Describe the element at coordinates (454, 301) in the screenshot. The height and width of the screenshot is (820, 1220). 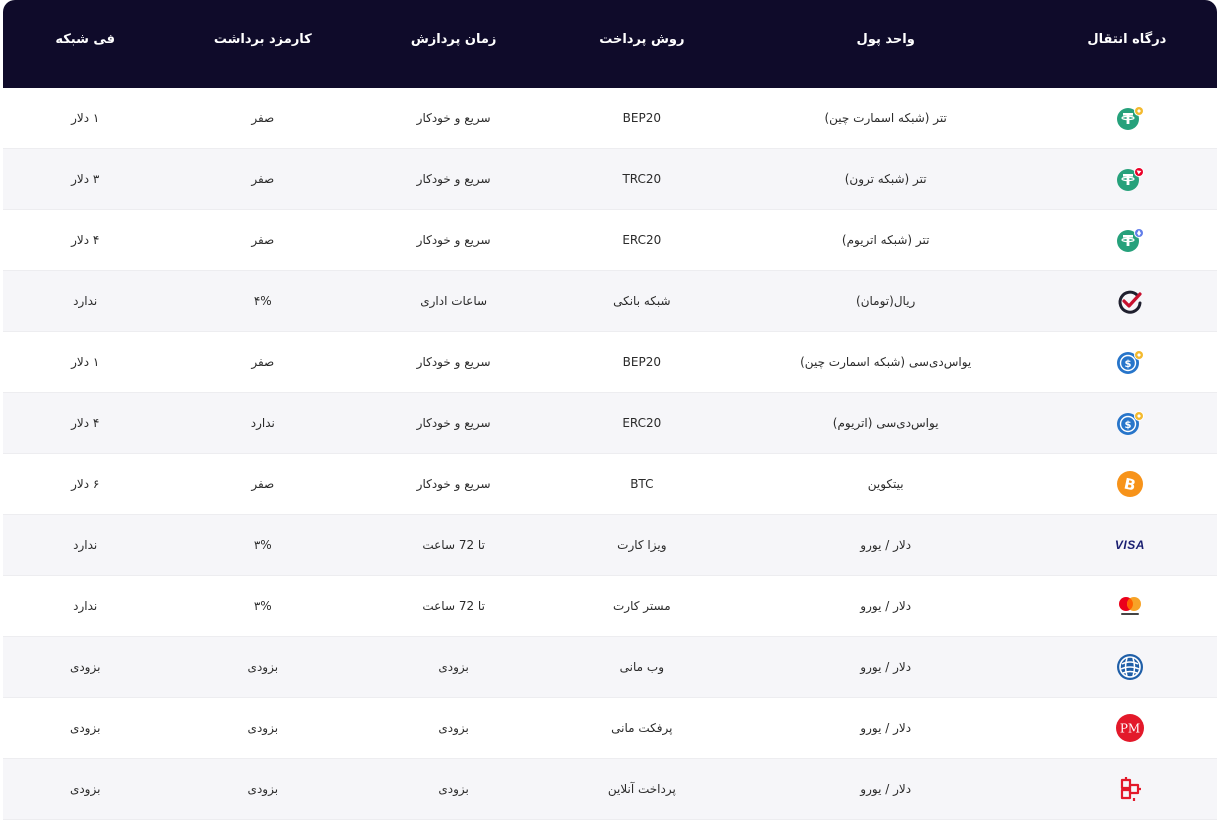
I see `time-cell: ساعات اداری` at that location.